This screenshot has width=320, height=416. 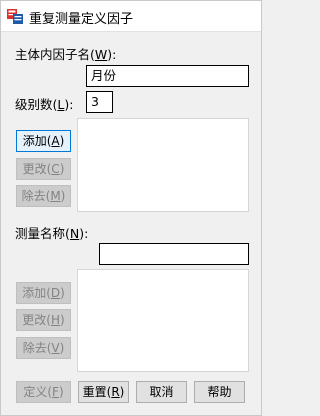 I want to click on title-bar: 重复测量定义因子, so click(x=131, y=16).